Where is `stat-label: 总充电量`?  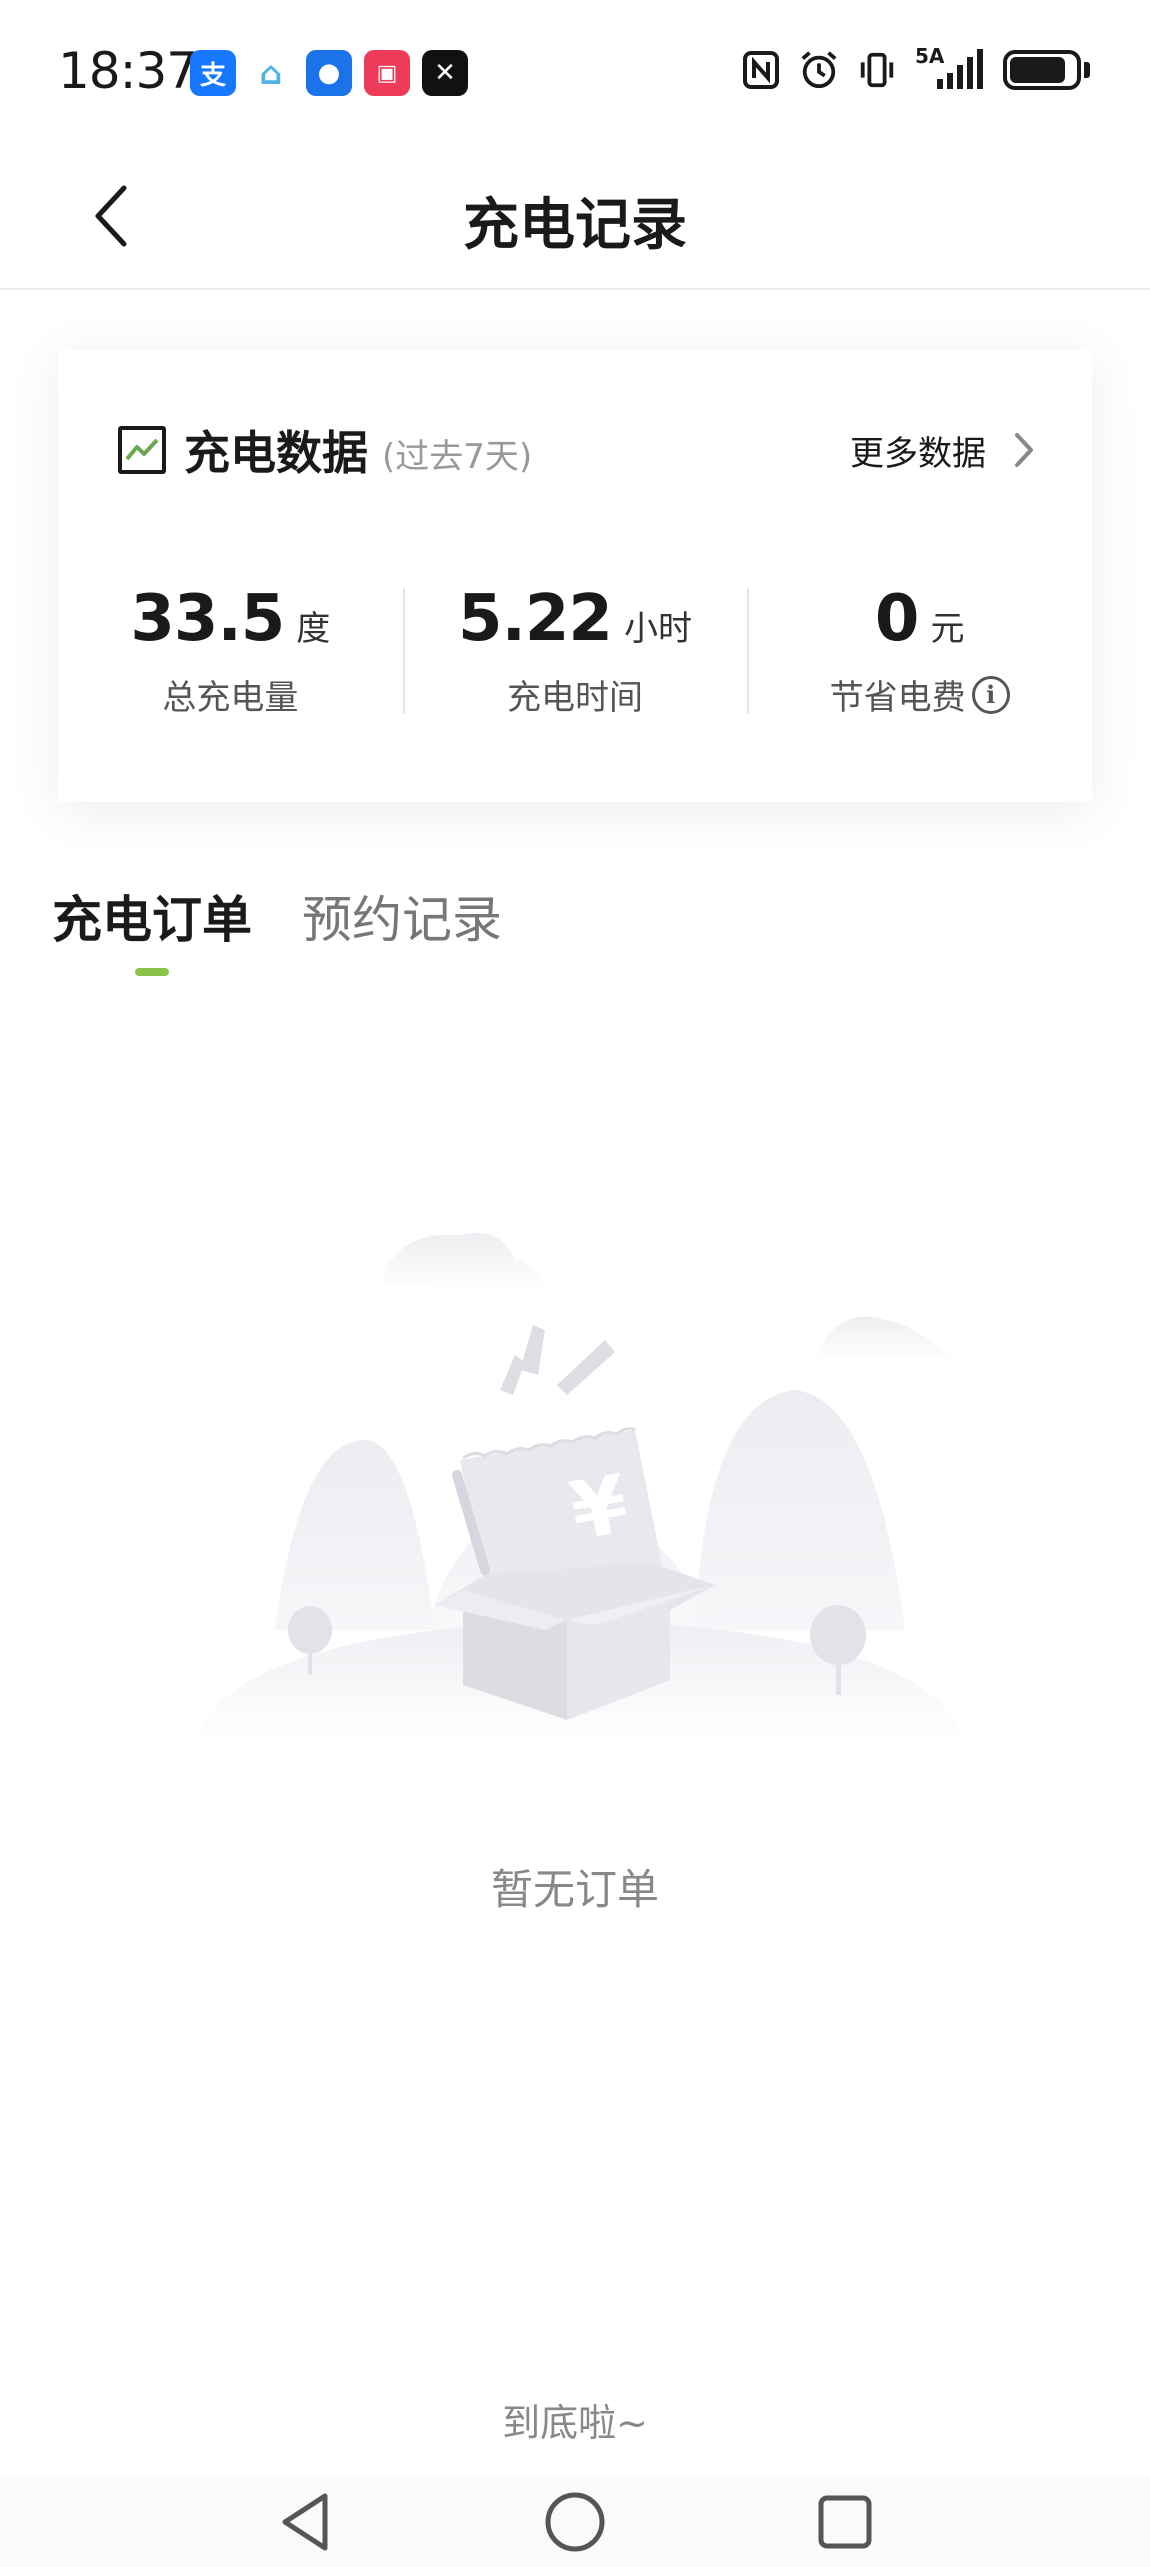
stat-label: 总充电量 is located at coordinates (230, 698).